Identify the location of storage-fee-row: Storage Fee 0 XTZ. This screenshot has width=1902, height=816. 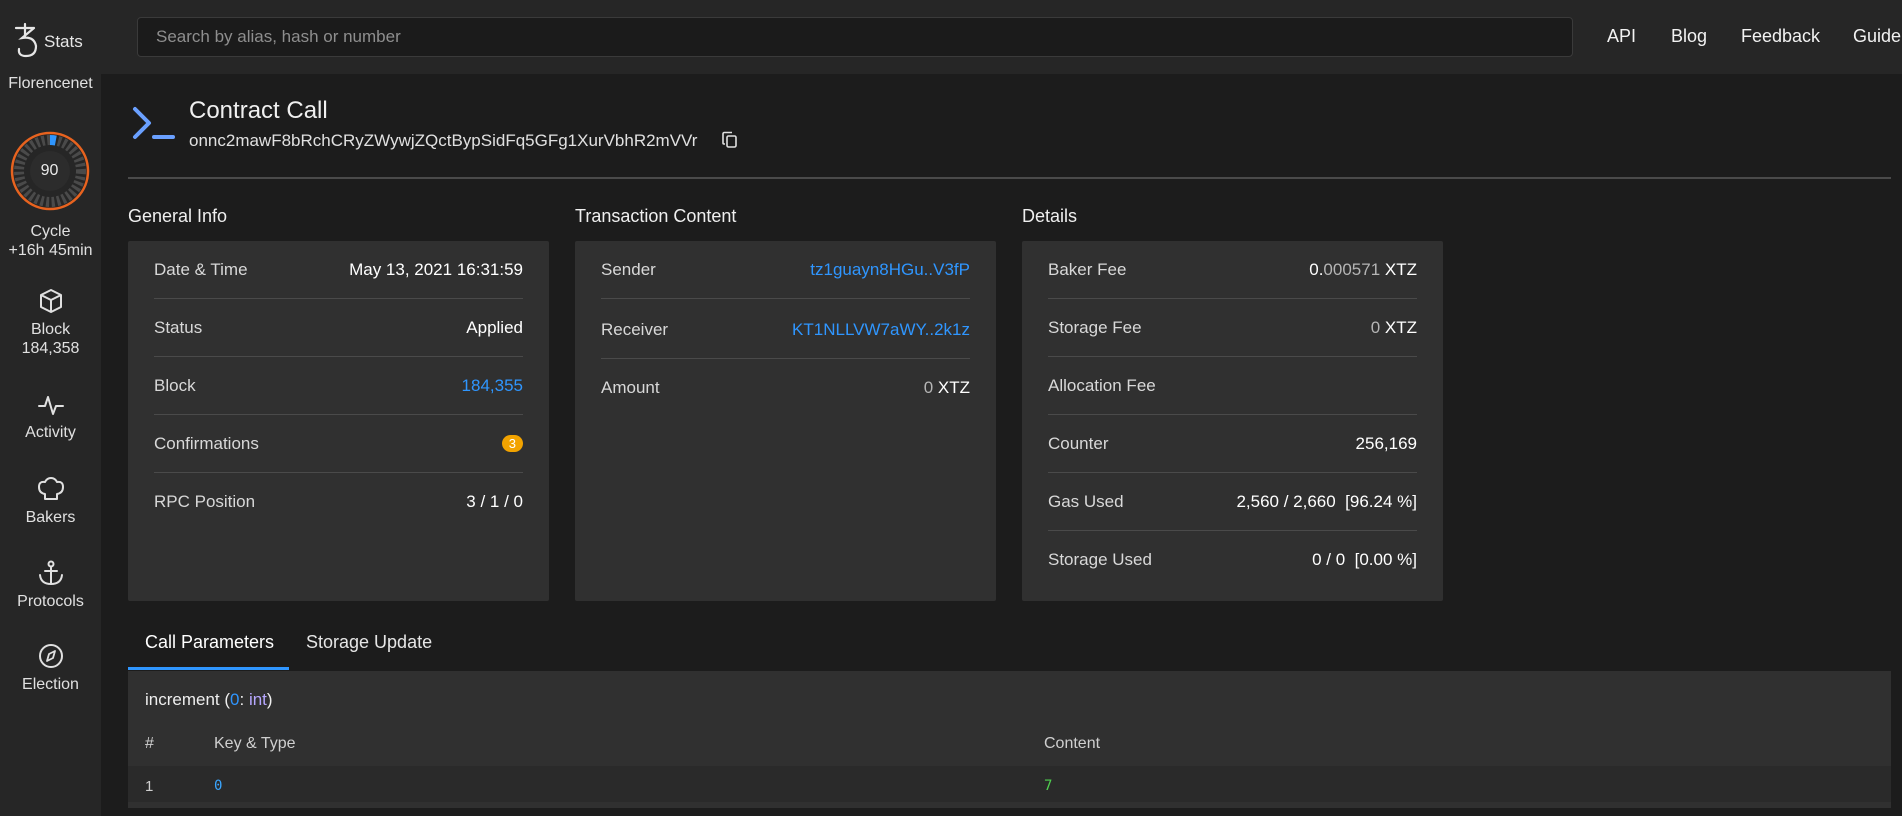
(1232, 328).